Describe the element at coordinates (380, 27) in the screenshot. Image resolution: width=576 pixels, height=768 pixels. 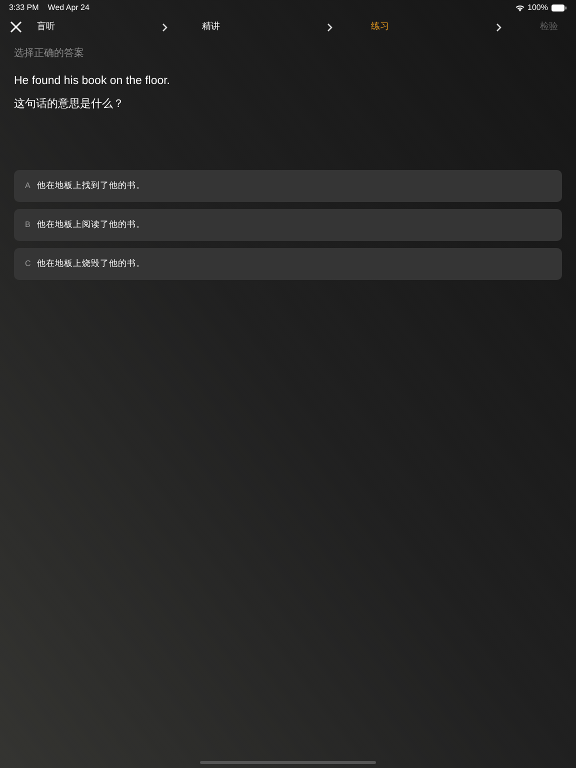
I see `step-tab: 练习` at that location.